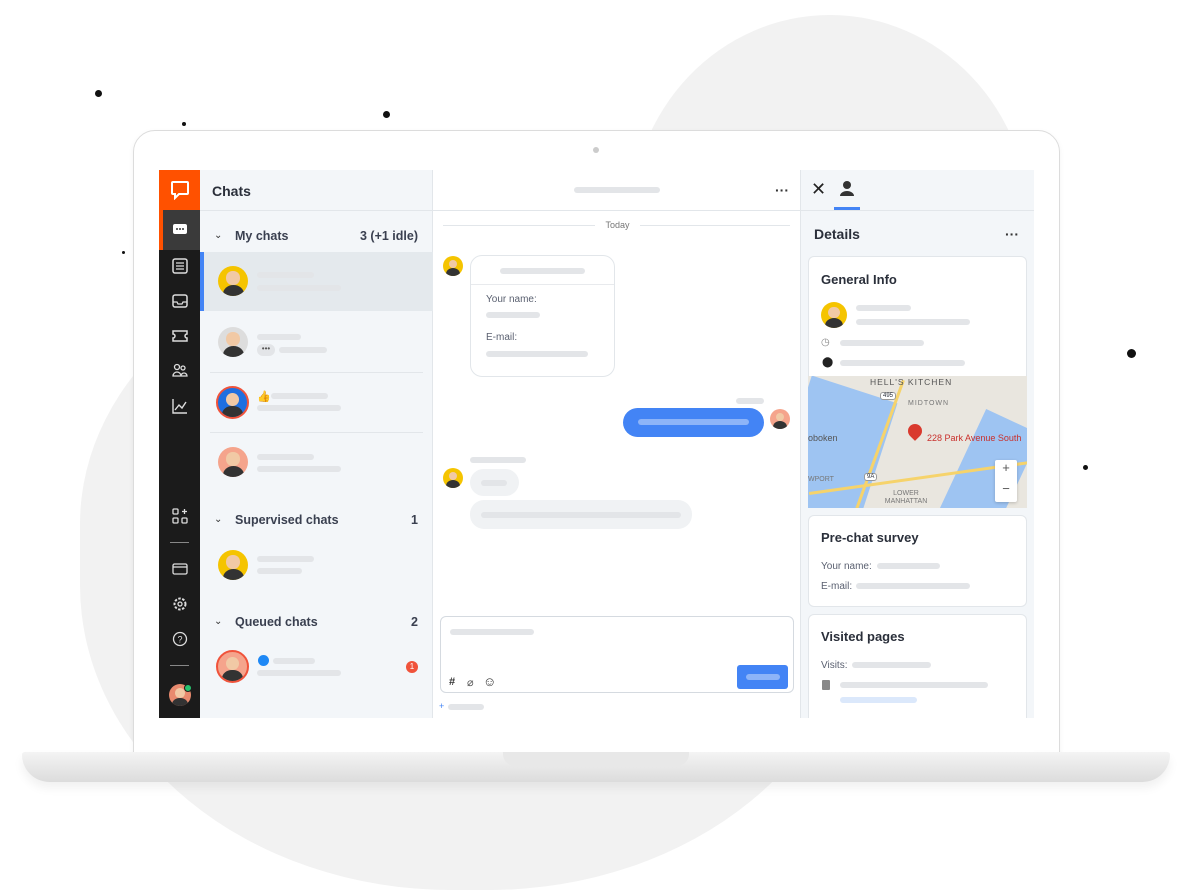 This screenshot has height=894, width=1184. What do you see at coordinates (470, 682) in the screenshot?
I see `attachment-icon: ⌀` at bounding box center [470, 682].